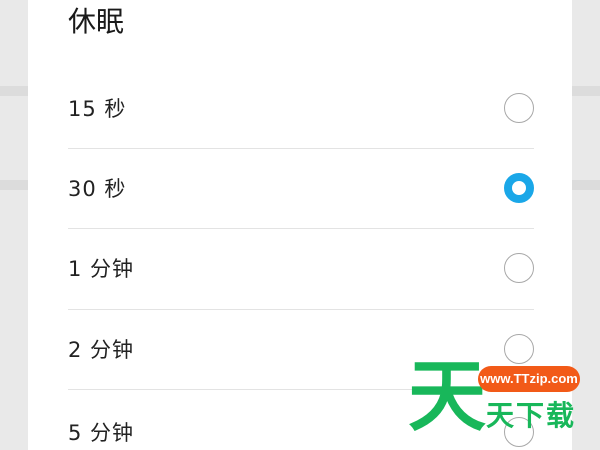 The image size is (600, 450). I want to click on option-30-seconds: 30 秒, so click(301, 188).